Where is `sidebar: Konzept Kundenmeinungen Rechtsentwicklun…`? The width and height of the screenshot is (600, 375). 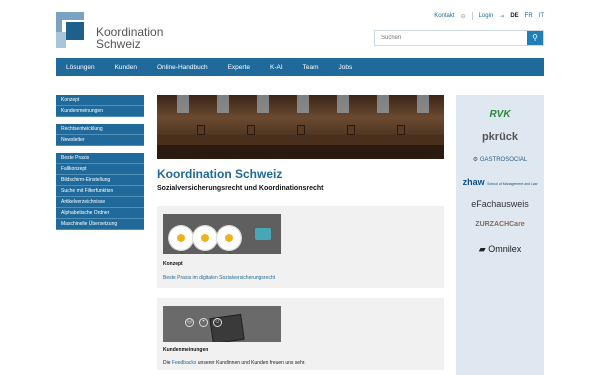
sidebar: Konzept Kundenmeinungen Rechtsentwicklun… is located at coordinates (100, 162).